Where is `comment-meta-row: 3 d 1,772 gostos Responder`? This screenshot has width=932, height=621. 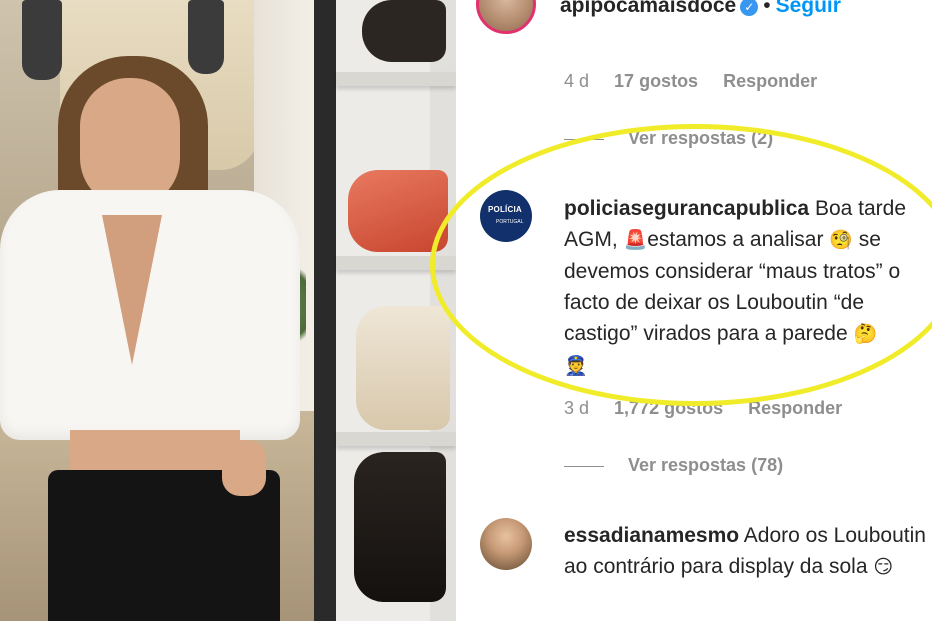
comment-meta-row: 3 d 1,772 gostos Responder is located at coordinates (713, 408).